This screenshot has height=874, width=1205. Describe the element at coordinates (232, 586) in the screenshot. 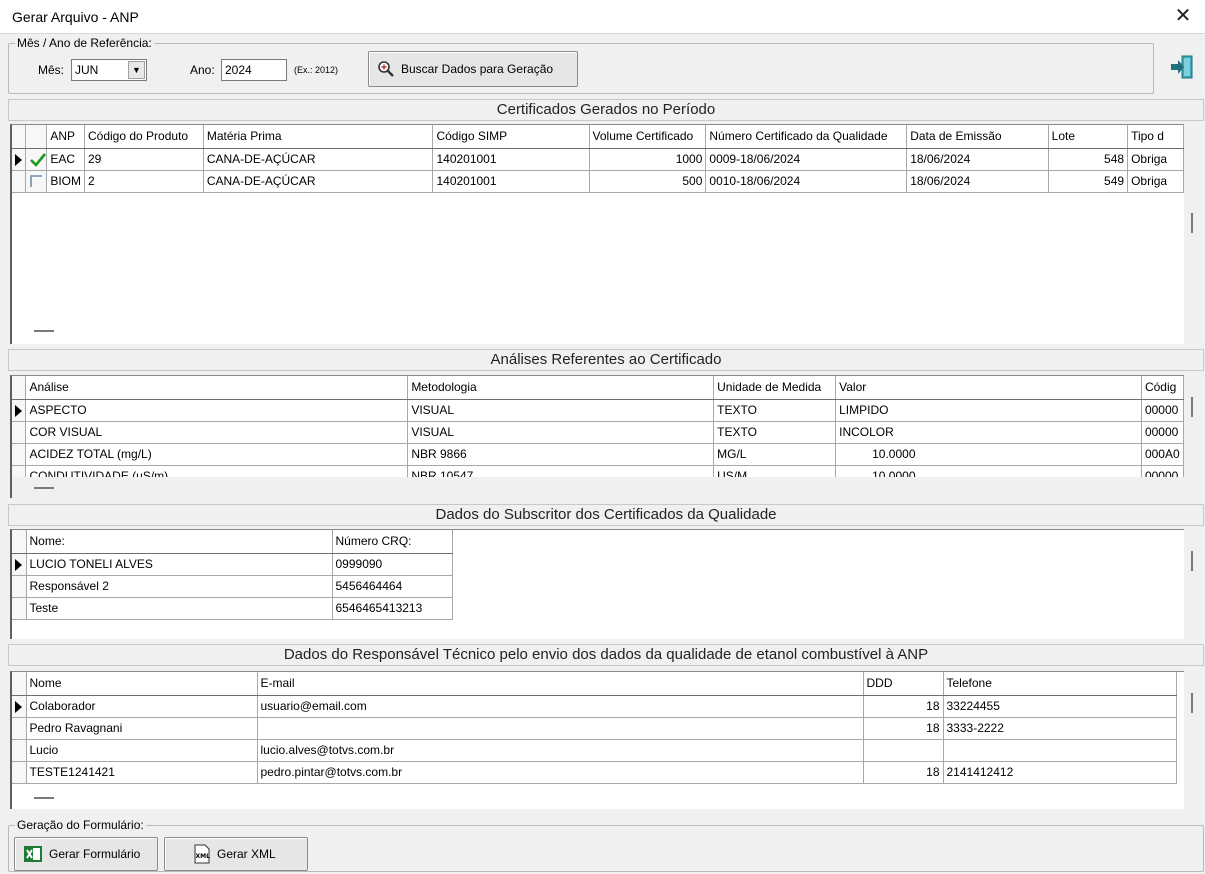

I see `table-row: Responsável 2 5456464464` at that location.